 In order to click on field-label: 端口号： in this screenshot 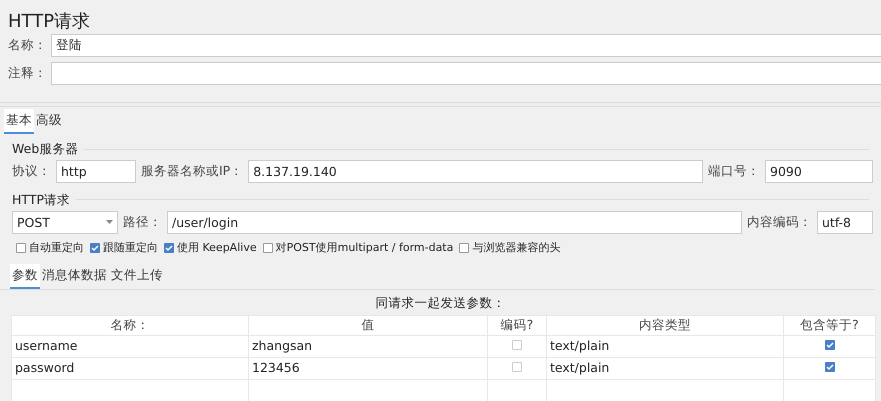, I will do `click(734, 171)`.